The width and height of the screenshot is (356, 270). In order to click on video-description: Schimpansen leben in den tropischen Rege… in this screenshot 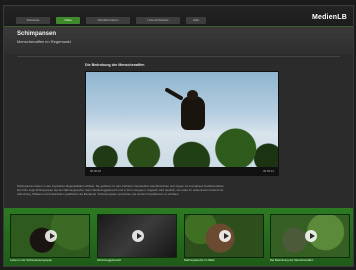, I will do `click(178, 190)`.